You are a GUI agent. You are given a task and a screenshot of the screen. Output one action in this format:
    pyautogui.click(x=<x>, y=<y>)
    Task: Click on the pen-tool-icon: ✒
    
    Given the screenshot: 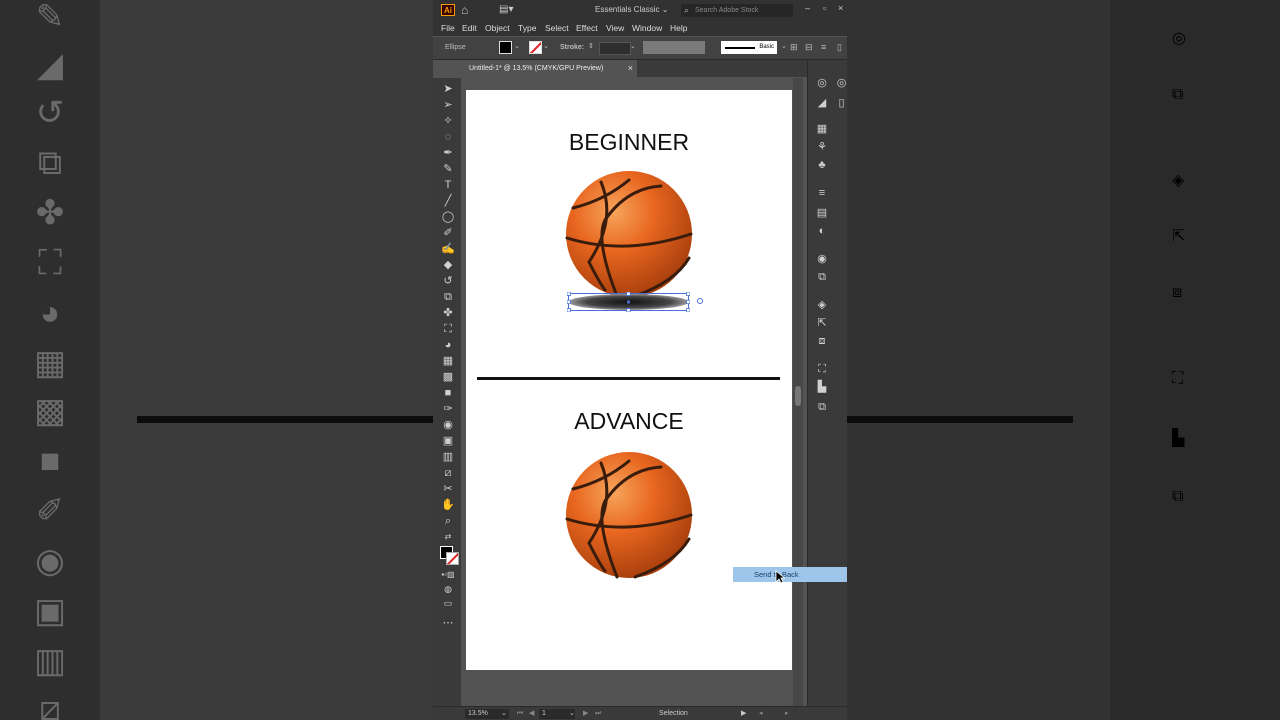 What is the action you would take?
    pyautogui.click(x=448, y=153)
    